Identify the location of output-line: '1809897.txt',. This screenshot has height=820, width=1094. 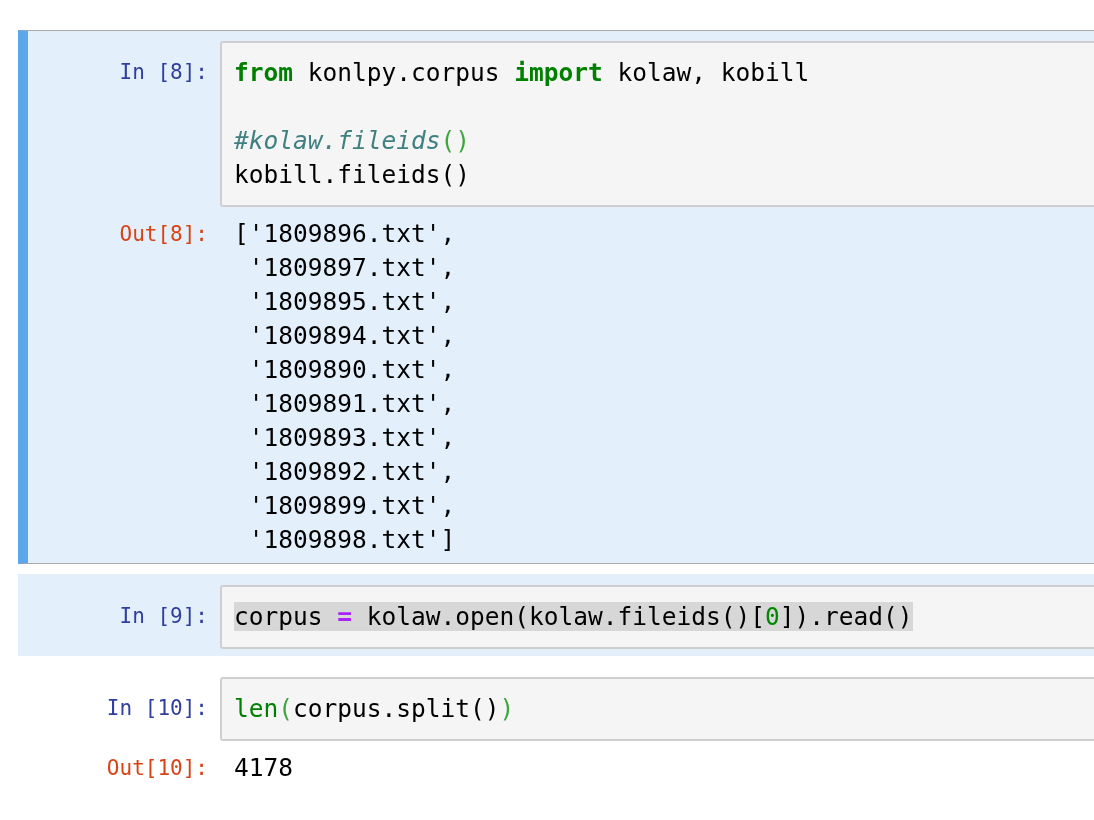
(351, 268).